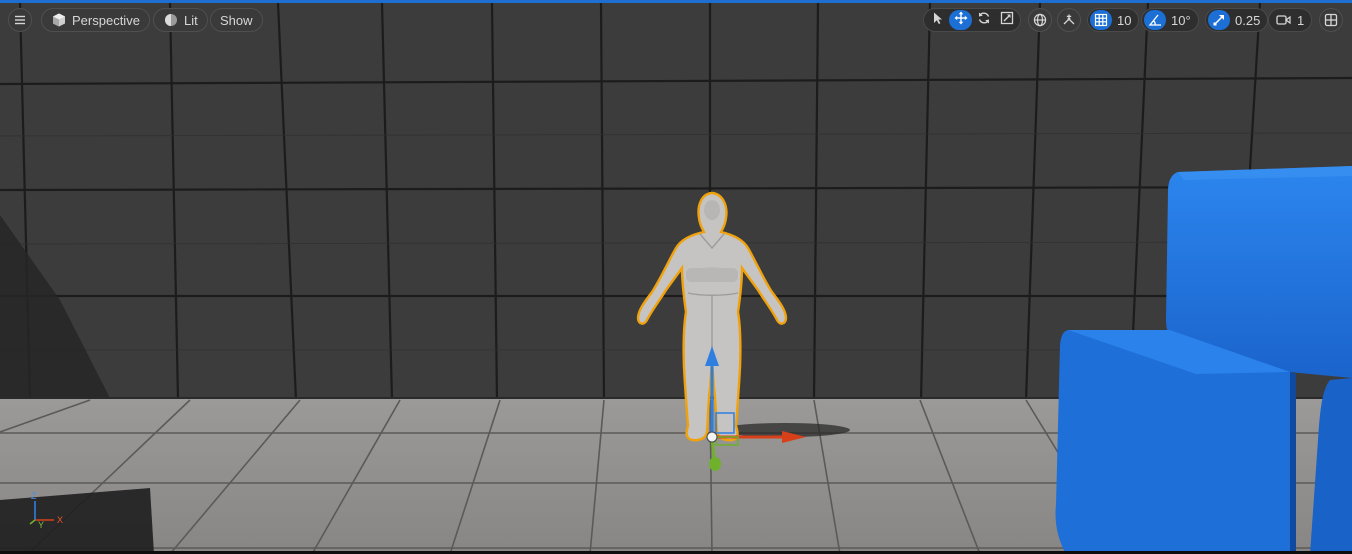 Image resolution: width=1352 pixels, height=554 pixels. I want to click on rotation-snap-value: 10°, so click(1181, 20).